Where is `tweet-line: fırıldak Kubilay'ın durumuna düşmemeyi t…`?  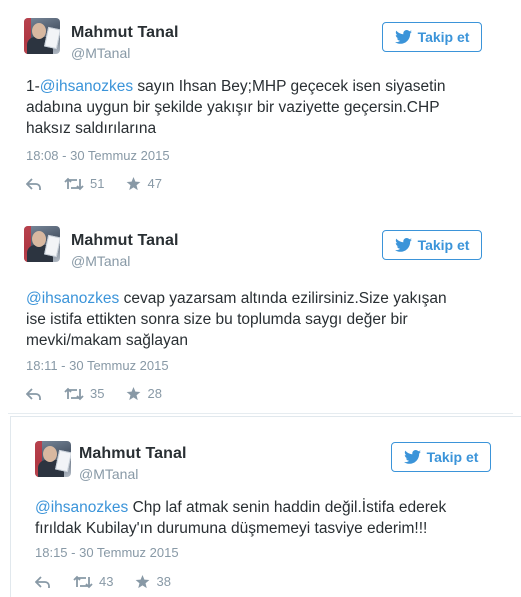 tweet-line: fırıldak Kubilay'ın durumuna düşmemeyi t… is located at coordinates (231, 528).